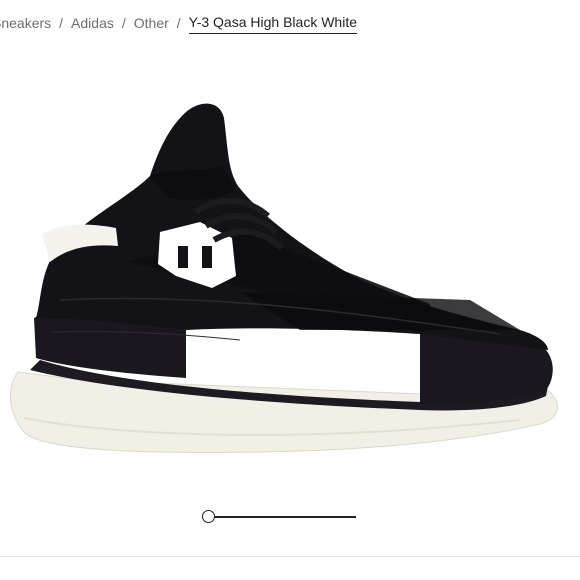 This screenshot has height=580, width=580. Describe the element at coordinates (208, 516) in the screenshot. I see `slider-thumb` at that location.